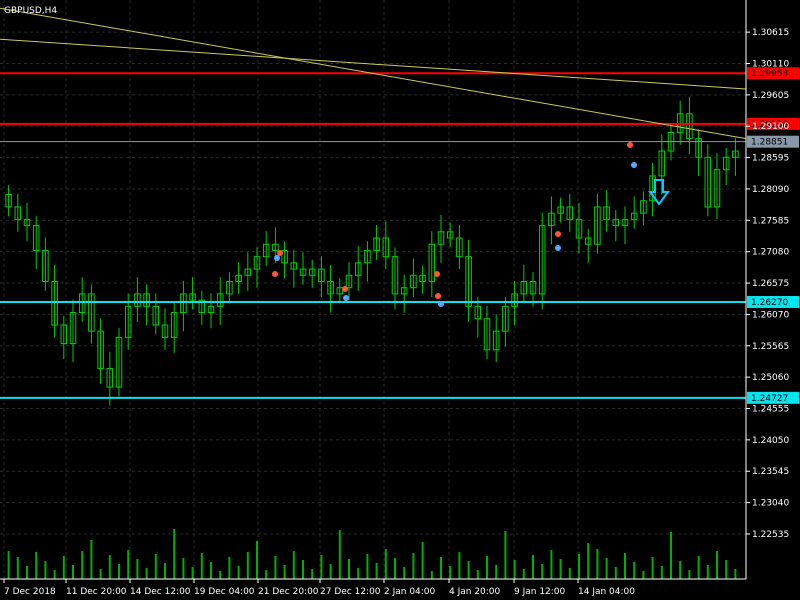  What do you see at coordinates (770, 441) in the screenshot?
I see `price-tick-label: 1.24050` at bounding box center [770, 441].